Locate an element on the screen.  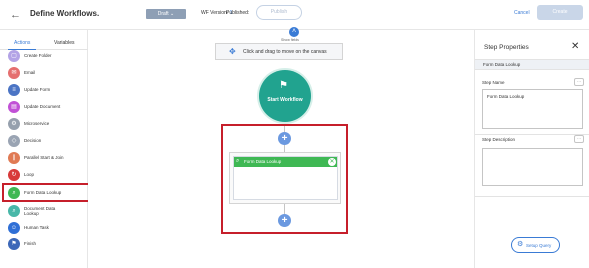
action-item-loop: ↻ Loop is located at coordinates (47, 176).